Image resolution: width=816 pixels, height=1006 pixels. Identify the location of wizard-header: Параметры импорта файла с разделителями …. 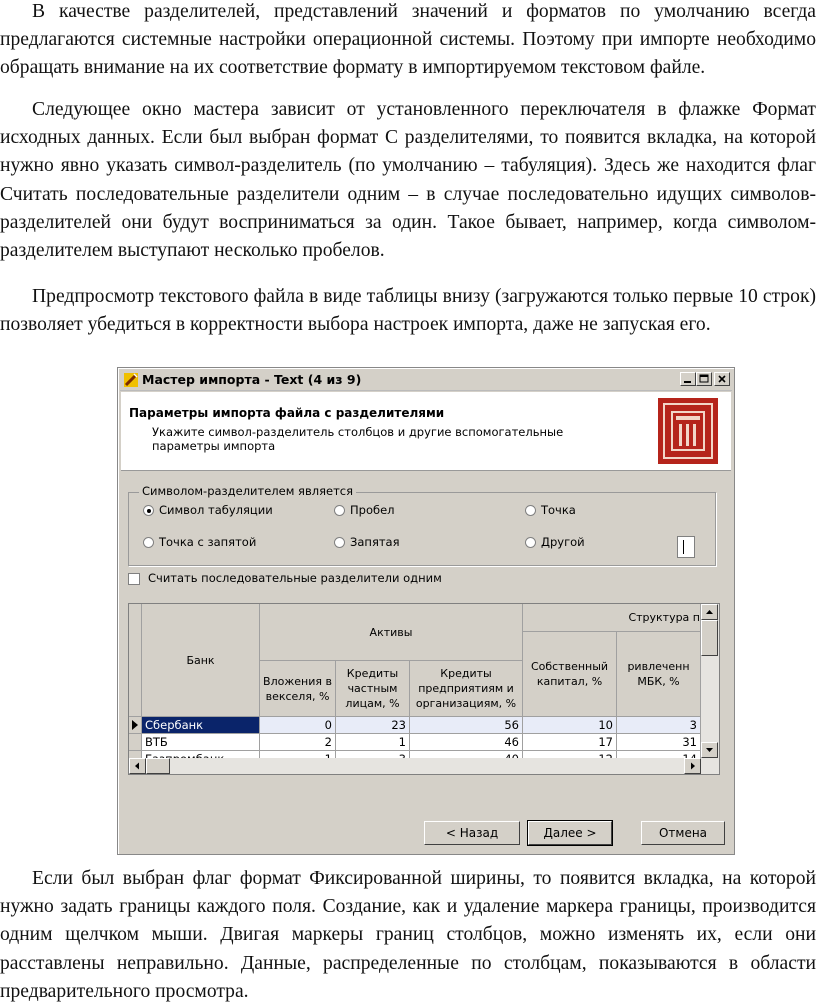
(426, 431).